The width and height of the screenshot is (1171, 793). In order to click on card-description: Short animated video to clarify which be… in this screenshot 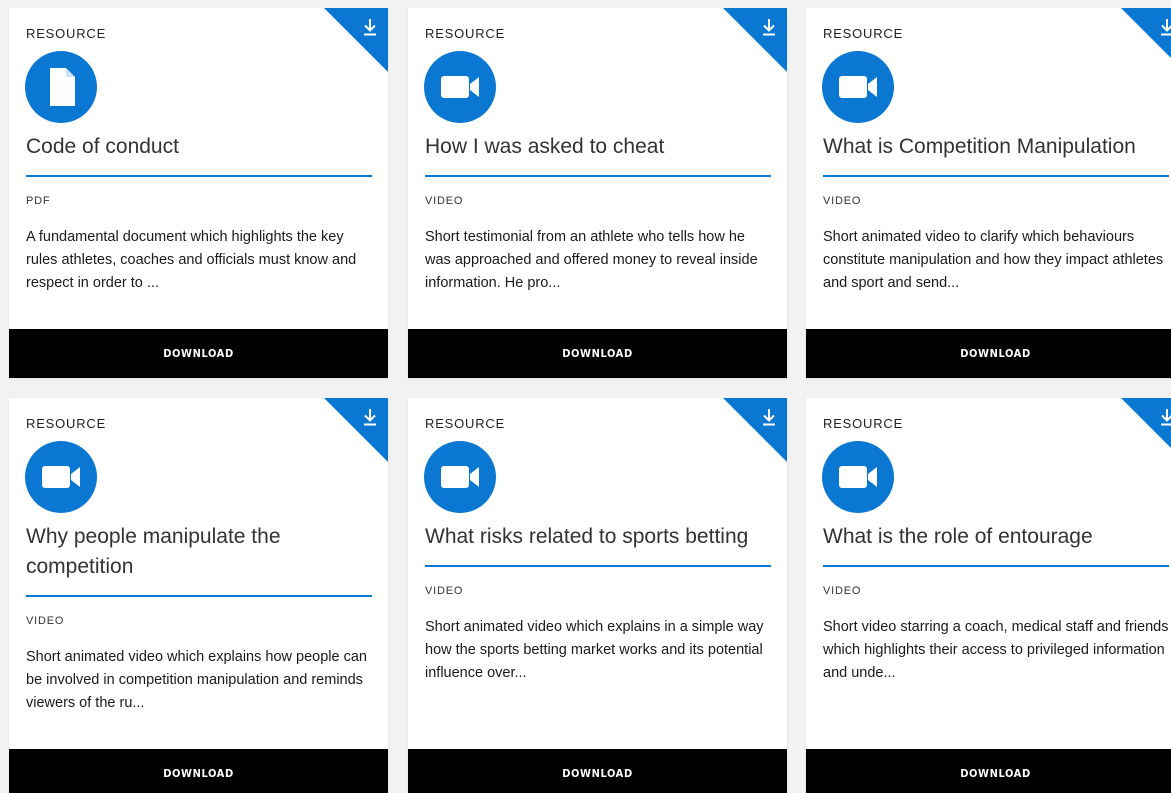, I will do `click(993, 260)`.